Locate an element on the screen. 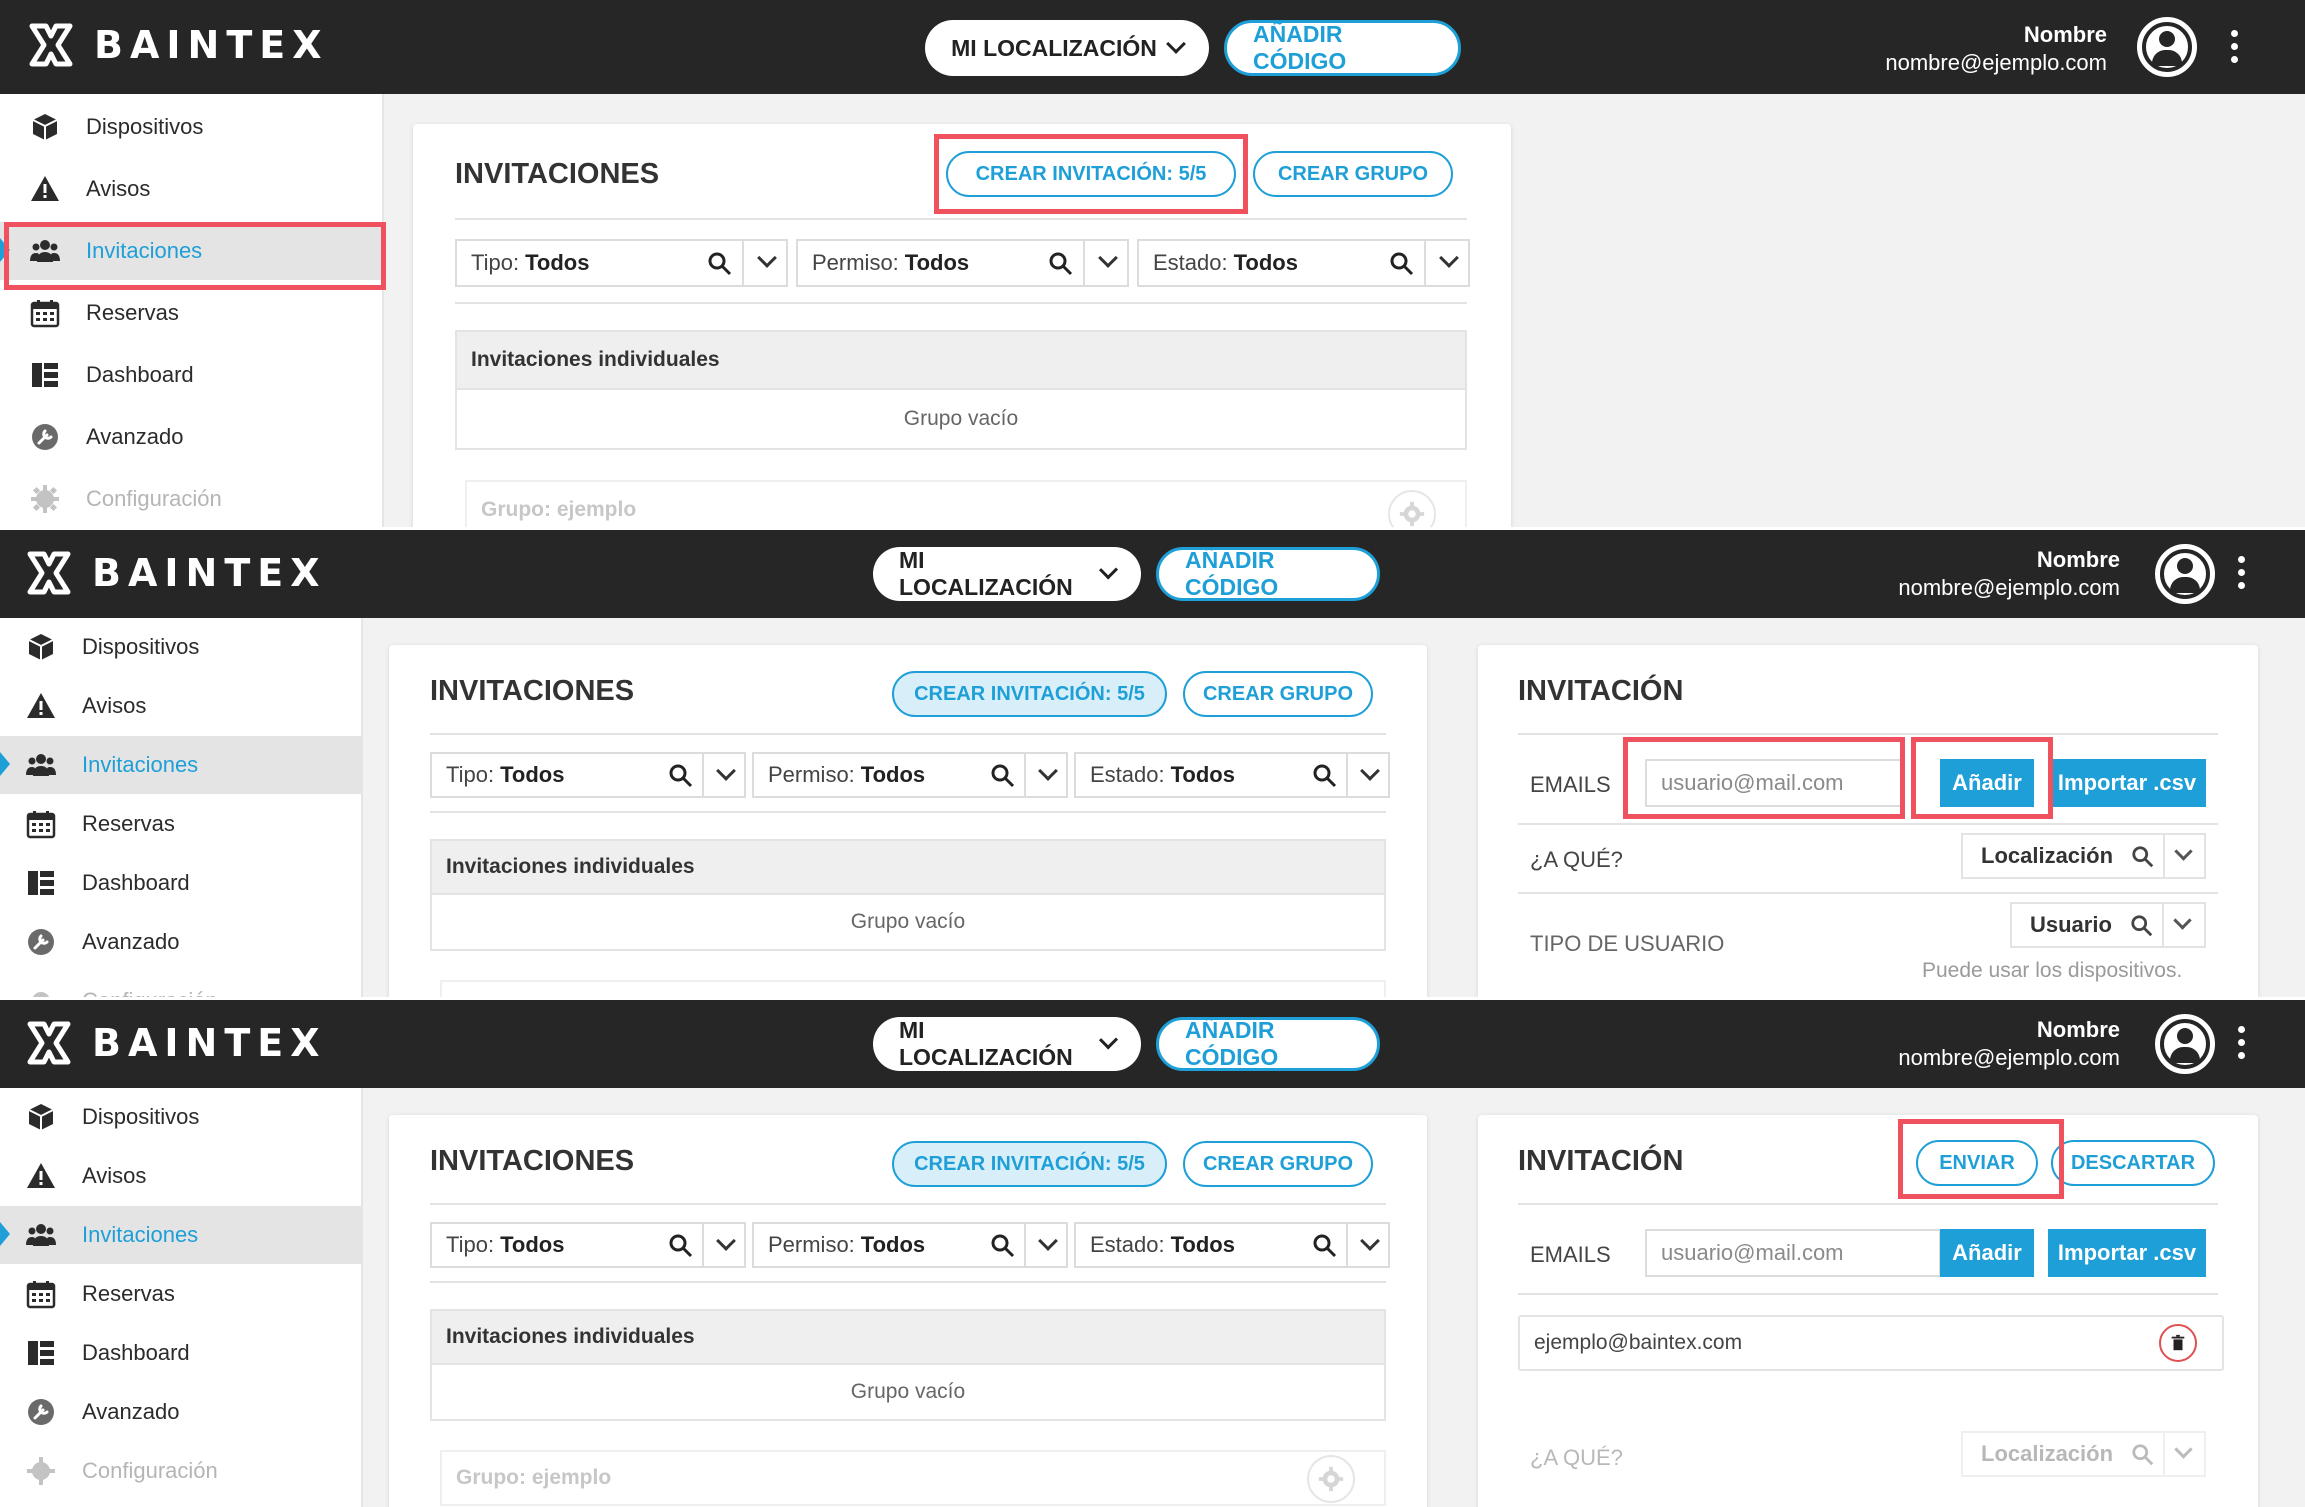 The width and height of the screenshot is (2305, 1507). filter-label: Permiso: is located at coordinates (855, 262).